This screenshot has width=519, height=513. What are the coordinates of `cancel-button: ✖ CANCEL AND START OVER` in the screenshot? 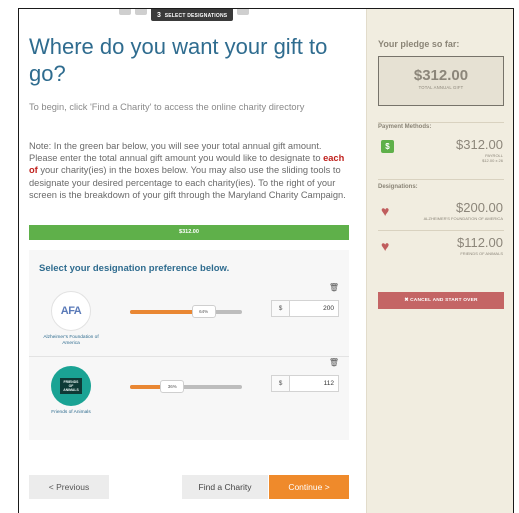 It's located at (441, 300).